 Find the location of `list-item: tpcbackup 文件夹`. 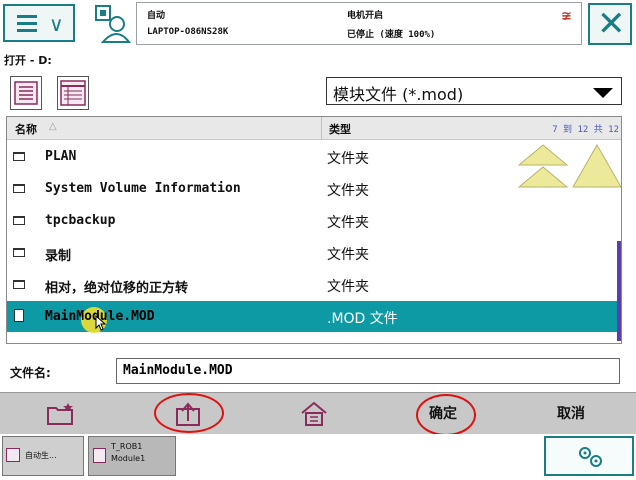

list-item: tpcbackup 文件夹 is located at coordinates (314, 220).